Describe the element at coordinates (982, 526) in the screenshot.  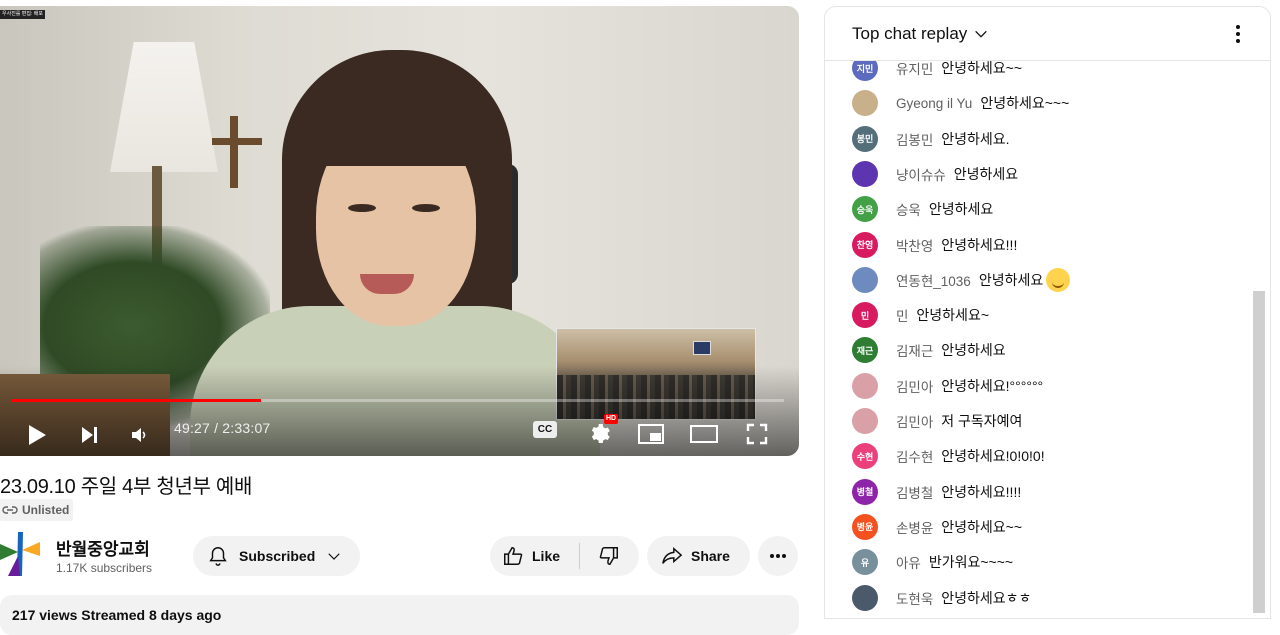
I see `message-text: 안녕하세요~~` at that location.